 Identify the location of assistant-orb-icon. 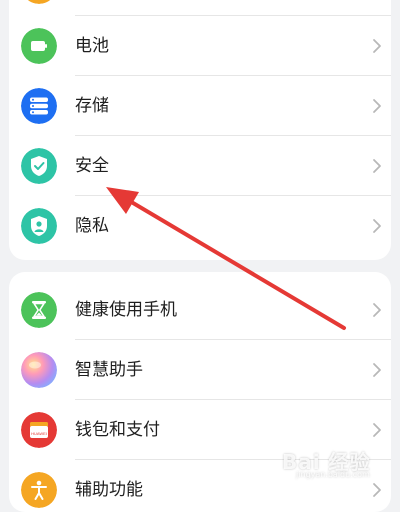
(39, 370).